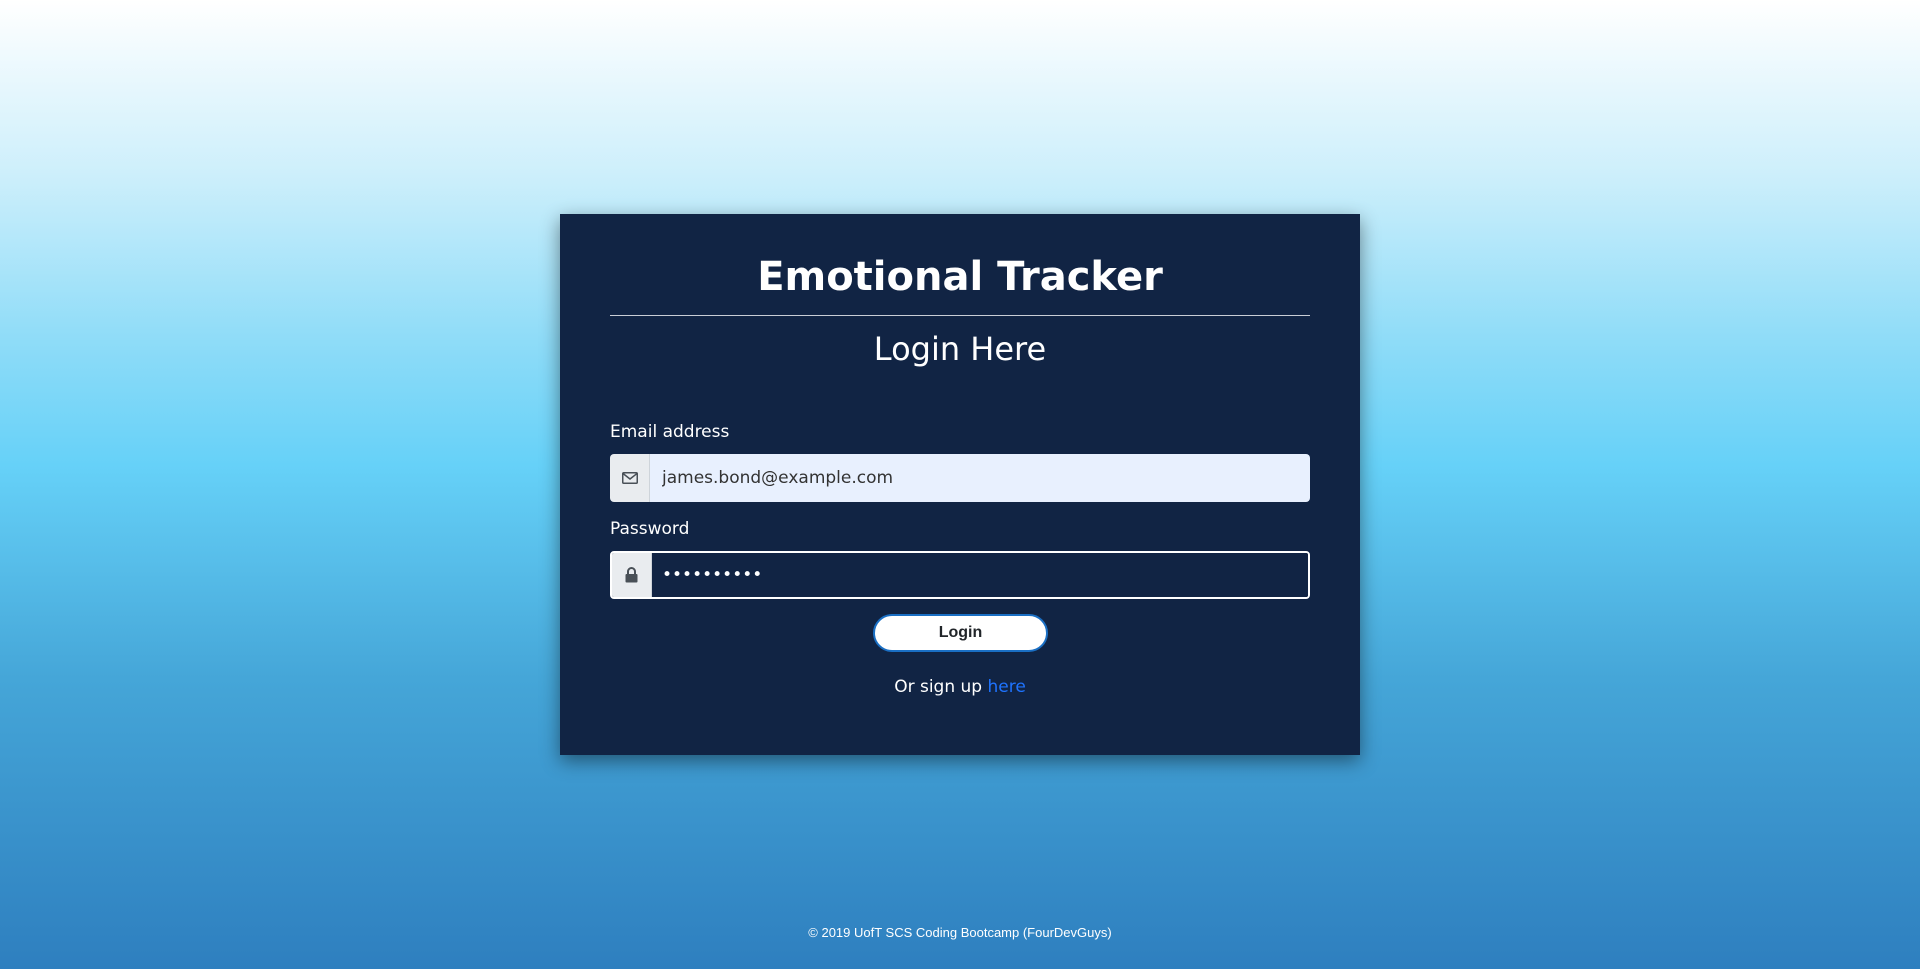 The image size is (1920, 969). I want to click on password-input, so click(980, 575).